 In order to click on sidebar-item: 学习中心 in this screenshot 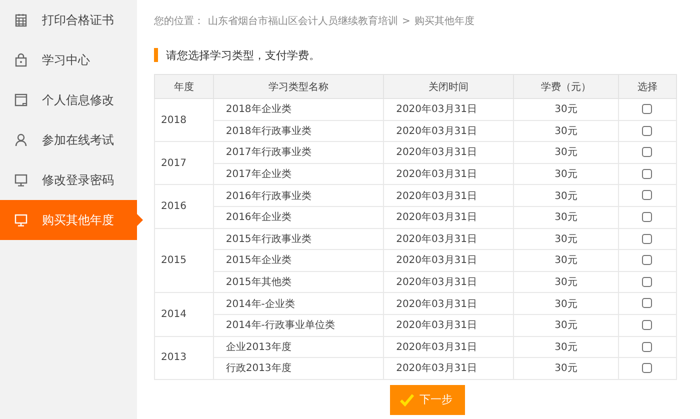, I will do `click(68, 60)`.